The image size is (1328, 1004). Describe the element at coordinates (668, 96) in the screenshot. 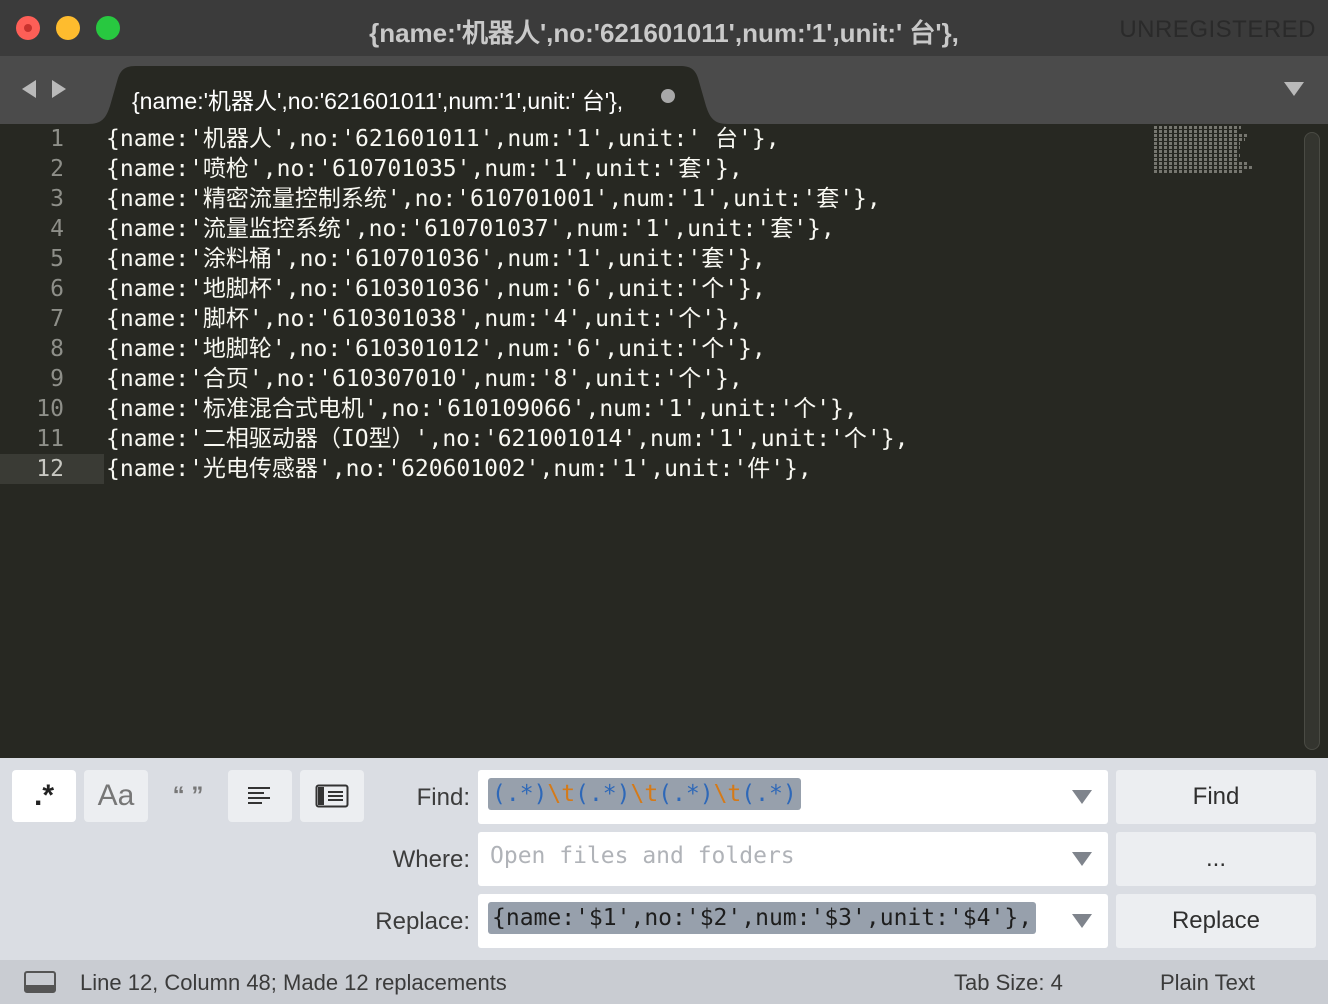

I see `unsaved-dot-icon` at that location.